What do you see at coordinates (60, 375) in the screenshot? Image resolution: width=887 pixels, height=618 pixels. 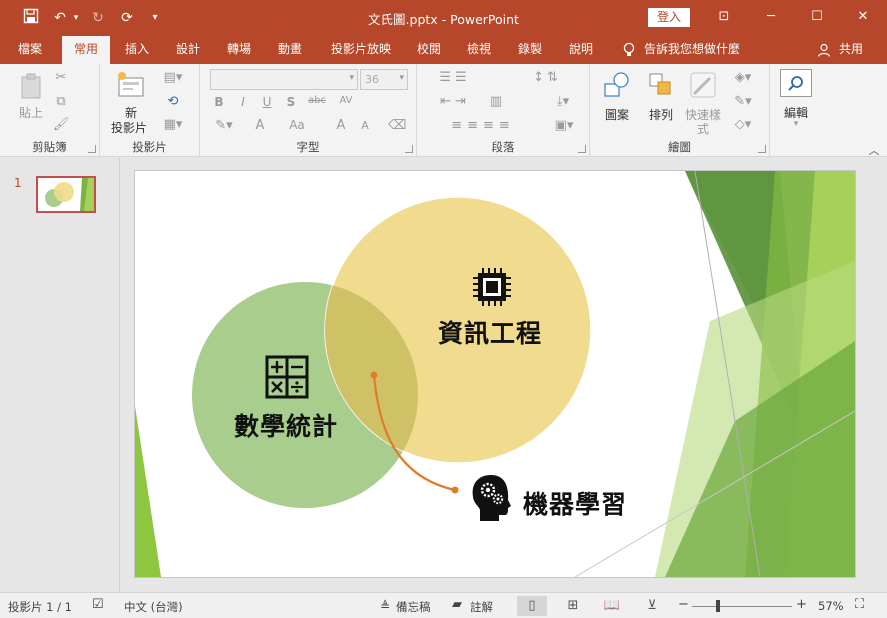 I see `slide-thumbnail-panel: 1` at bounding box center [60, 375].